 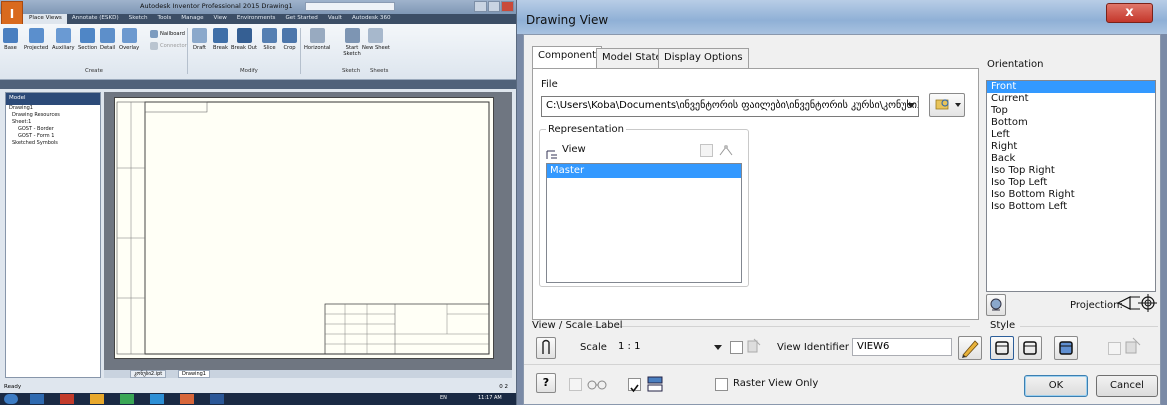 What do you see at coordinates (167, 34) in the screenshot?
I see `nailboard-button: Nailboard` at bounding box center [167, 34].